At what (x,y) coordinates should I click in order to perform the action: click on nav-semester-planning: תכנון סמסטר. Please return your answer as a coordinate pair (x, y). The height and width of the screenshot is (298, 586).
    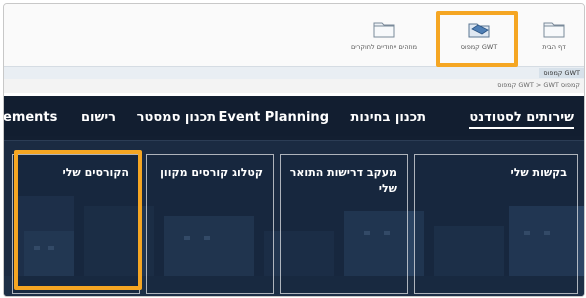
    Looking at the image, I should click on (176, 117).